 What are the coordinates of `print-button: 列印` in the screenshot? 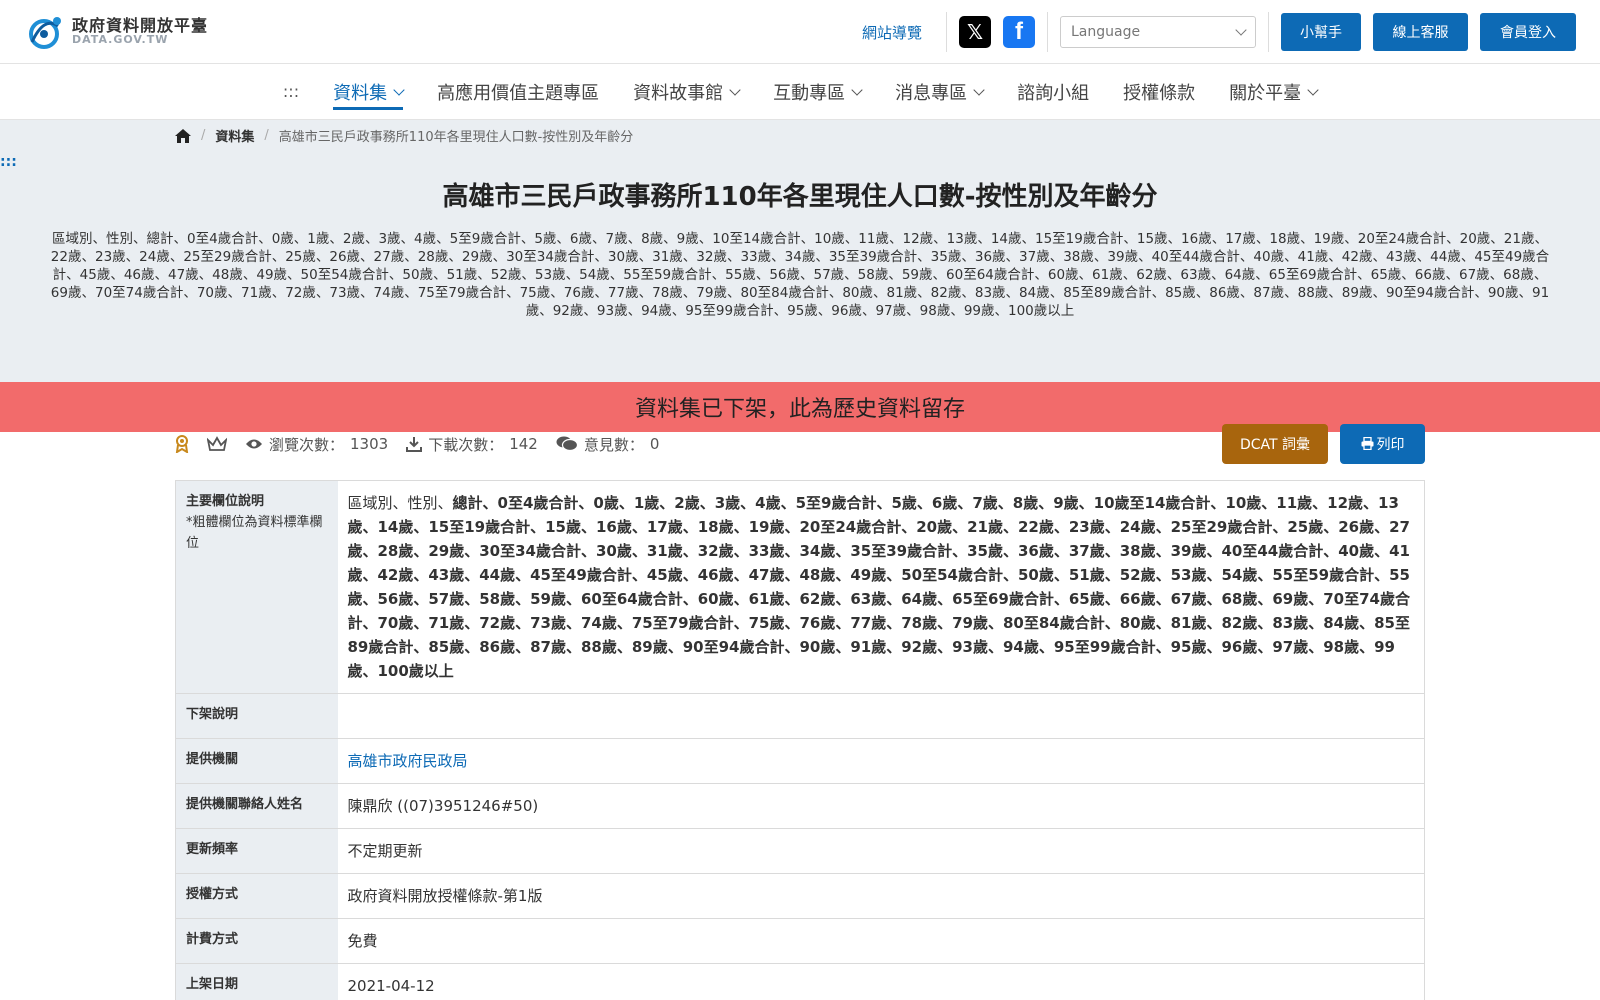 It's located at (1382, 444).